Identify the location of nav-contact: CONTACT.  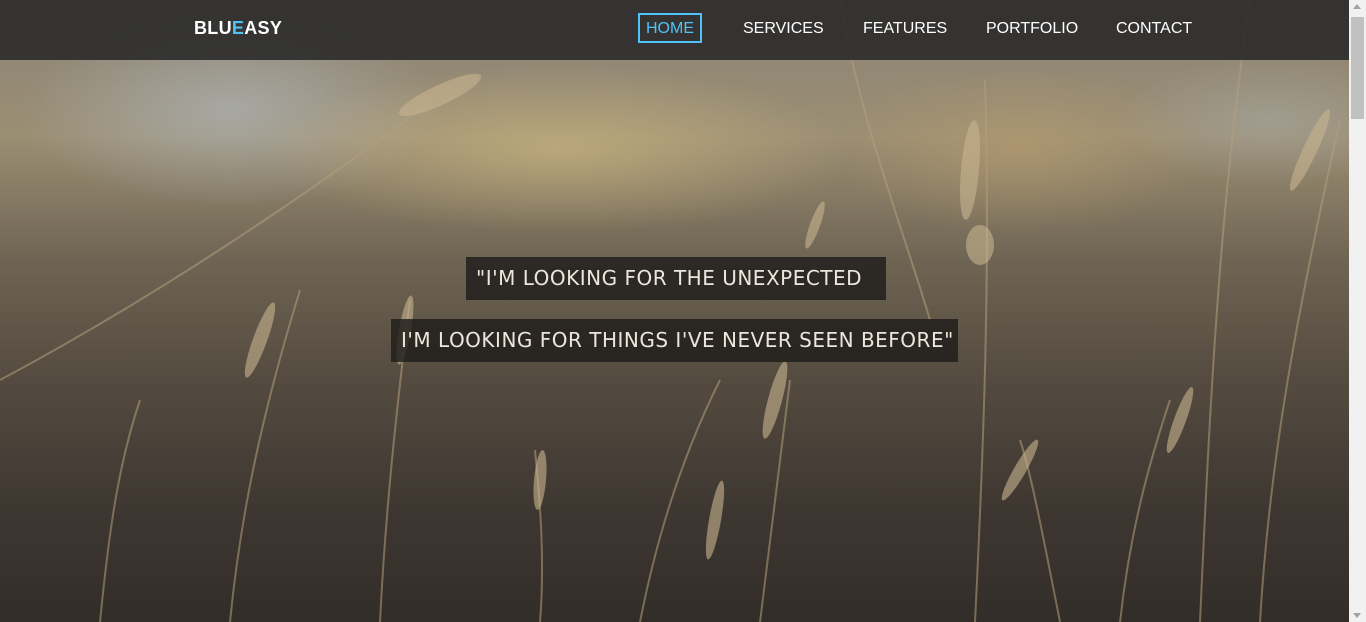
(1154, 28).